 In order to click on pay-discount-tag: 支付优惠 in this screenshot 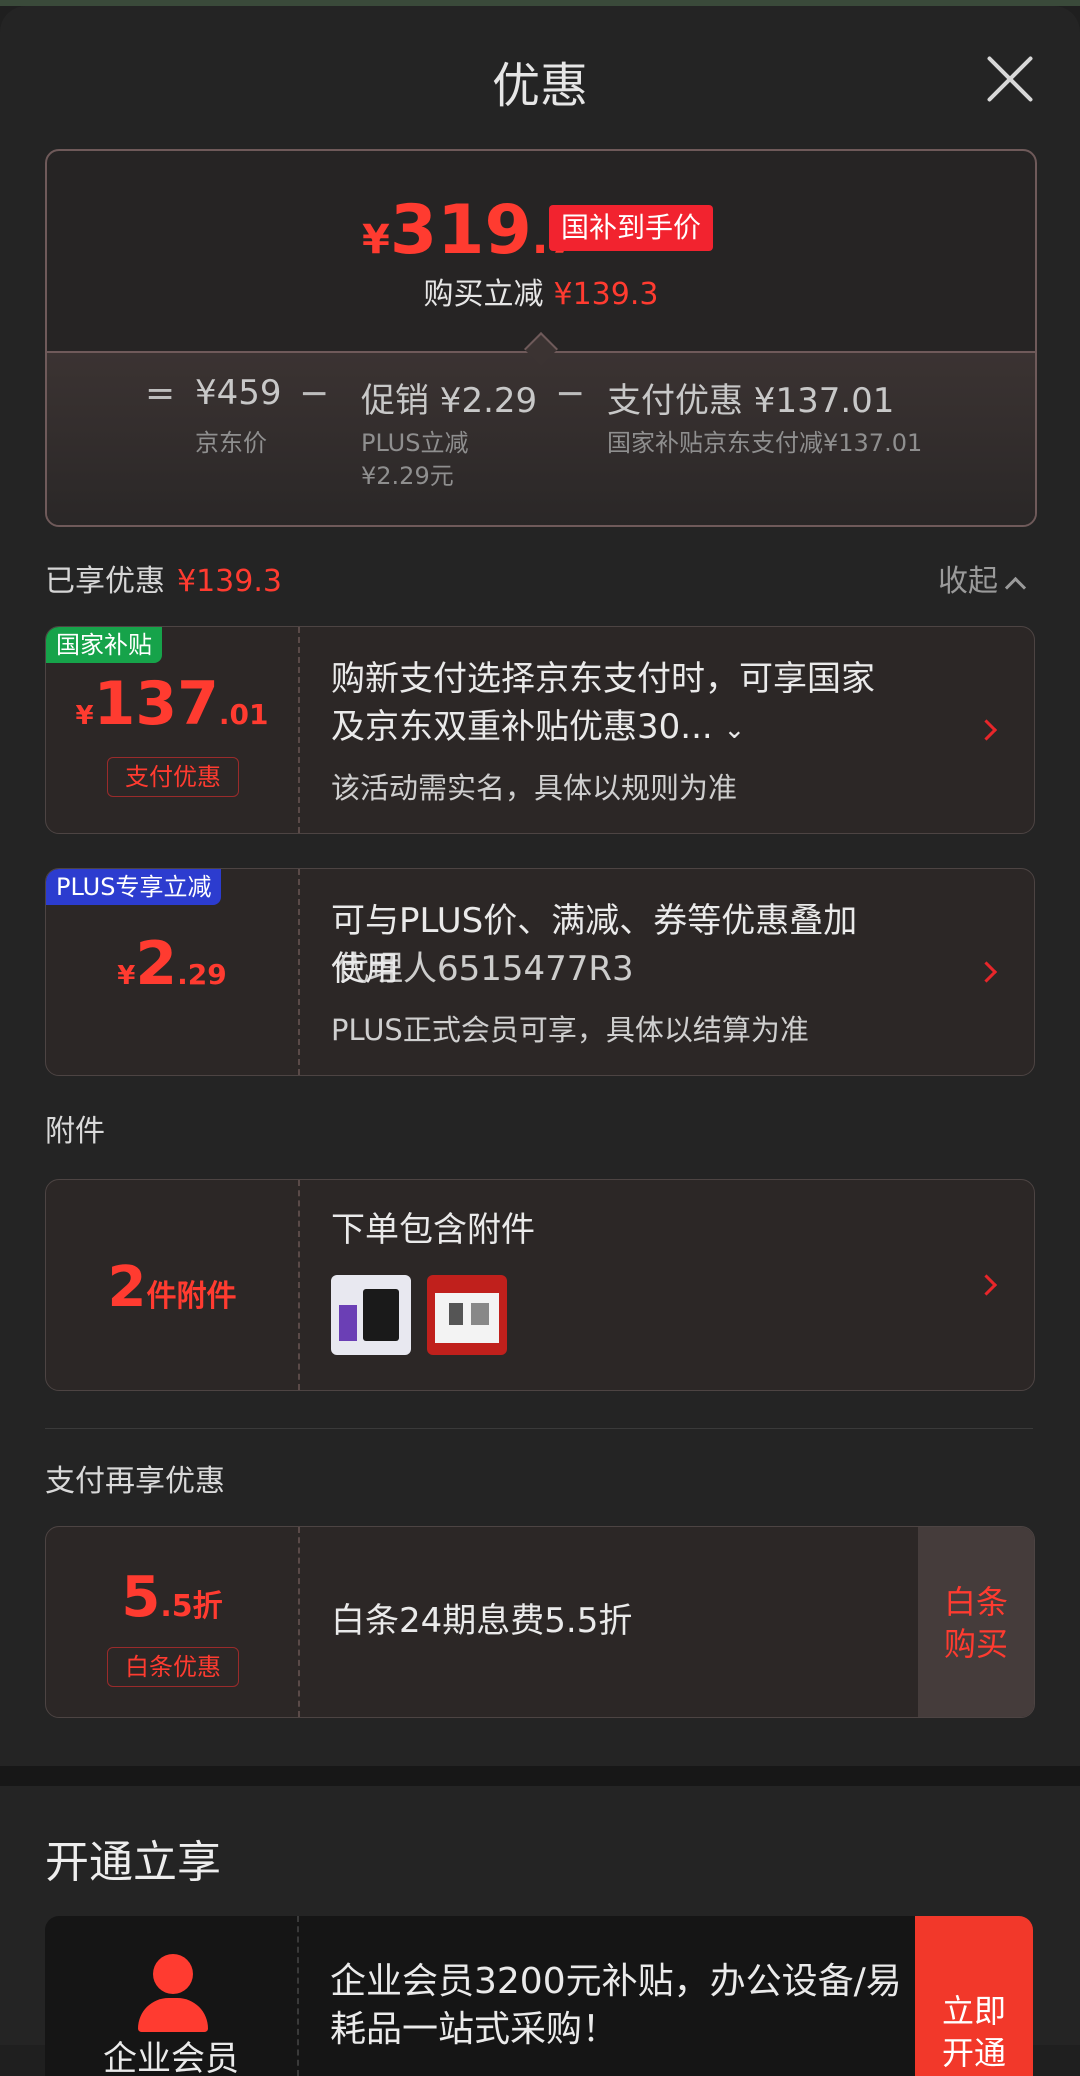, I will do `click(173, 777)`.